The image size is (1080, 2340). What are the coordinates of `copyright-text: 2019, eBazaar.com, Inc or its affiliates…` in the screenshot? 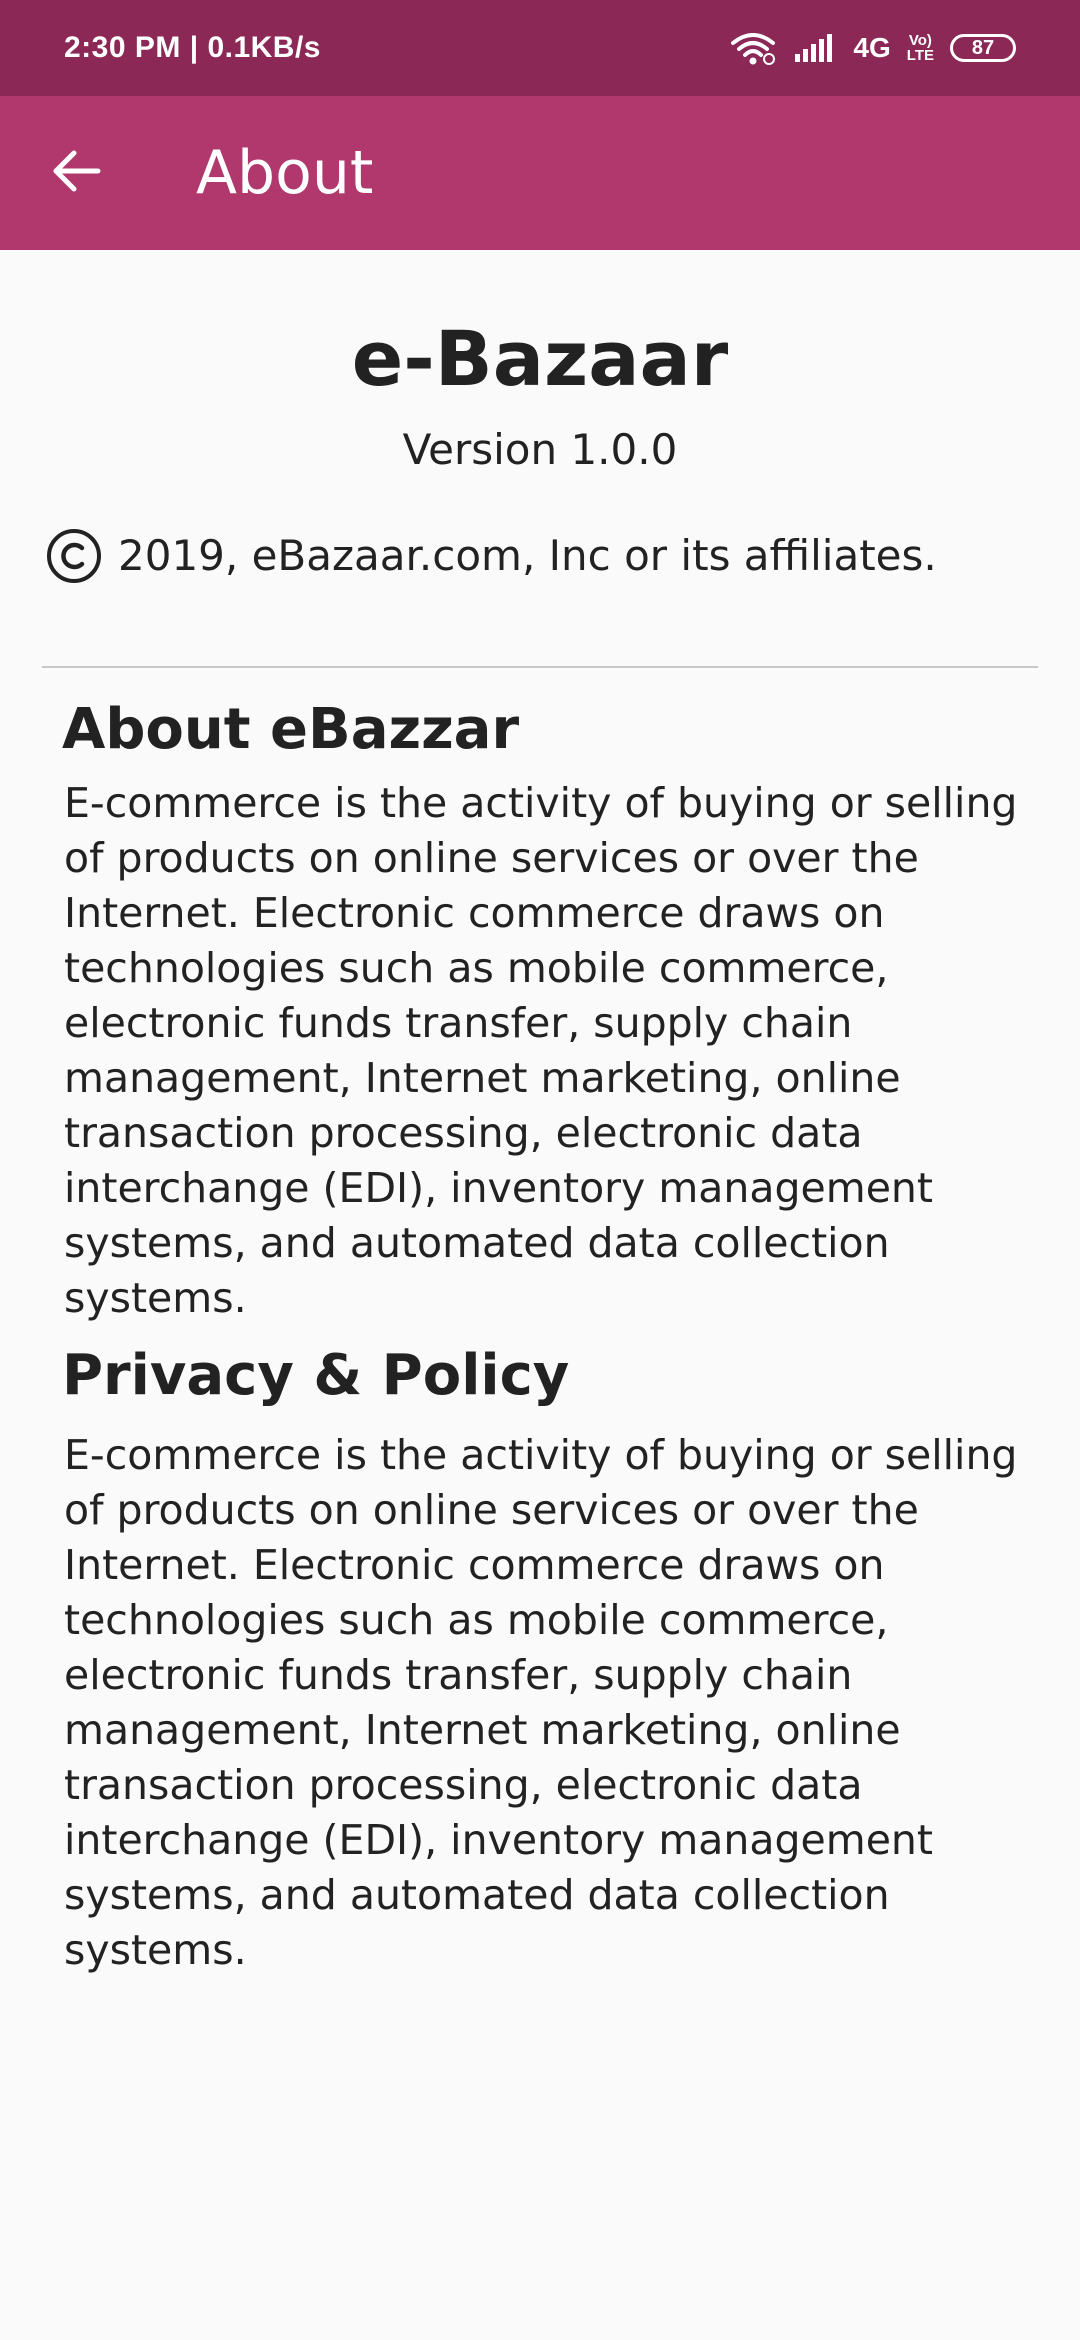 It's located at (527, 555).